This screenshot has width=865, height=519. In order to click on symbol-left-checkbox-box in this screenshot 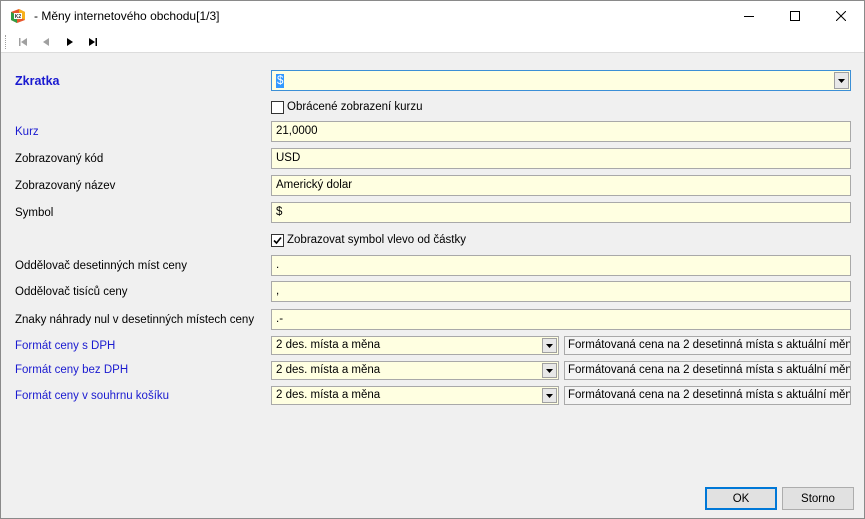, I will do `click(277, 240)`.